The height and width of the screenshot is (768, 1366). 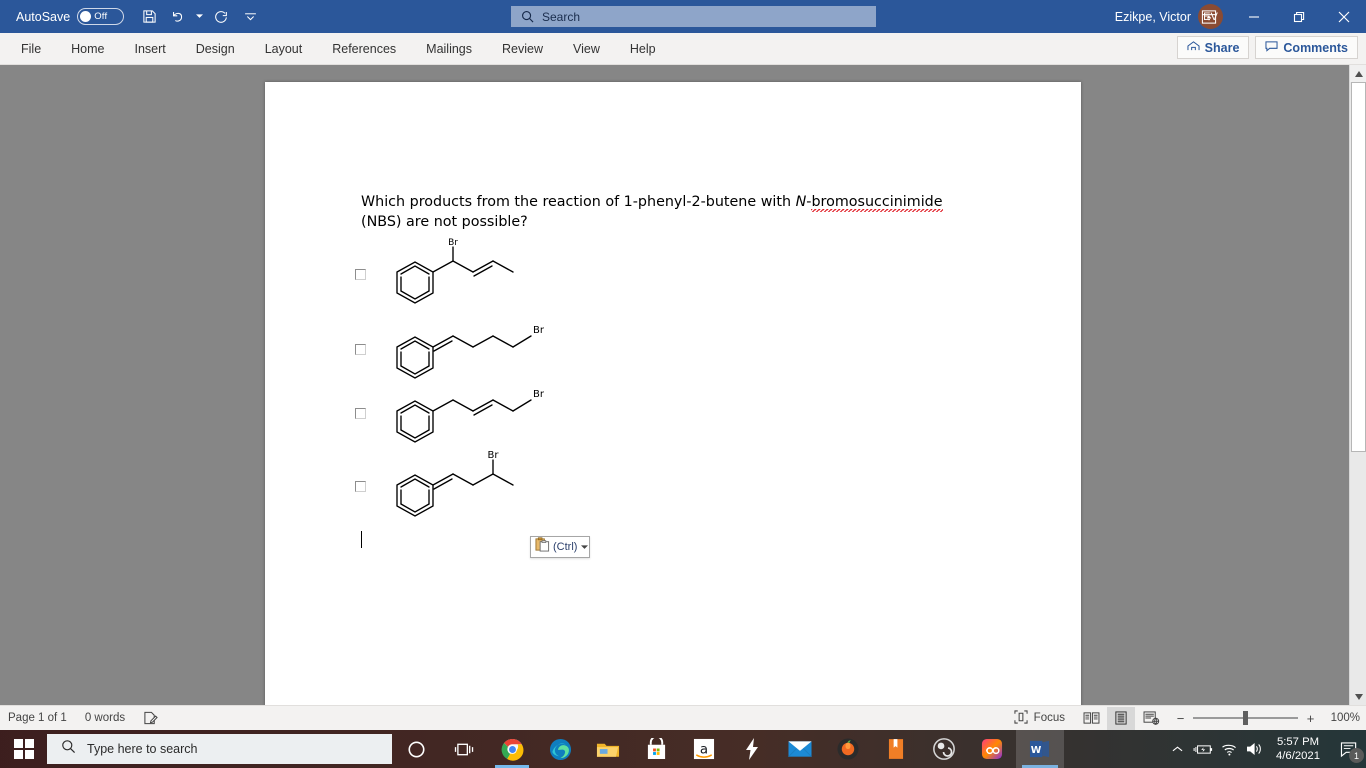 What do you see at coordinates (37, 718) in the screenshot?
I see `page-indicator: Page 1 of 1` at bounding box center [37, 718].